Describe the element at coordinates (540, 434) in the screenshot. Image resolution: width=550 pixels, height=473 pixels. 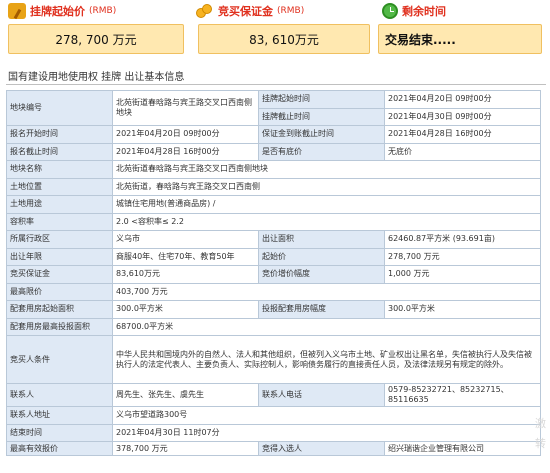
I see `watermark: 激 转` at that location.